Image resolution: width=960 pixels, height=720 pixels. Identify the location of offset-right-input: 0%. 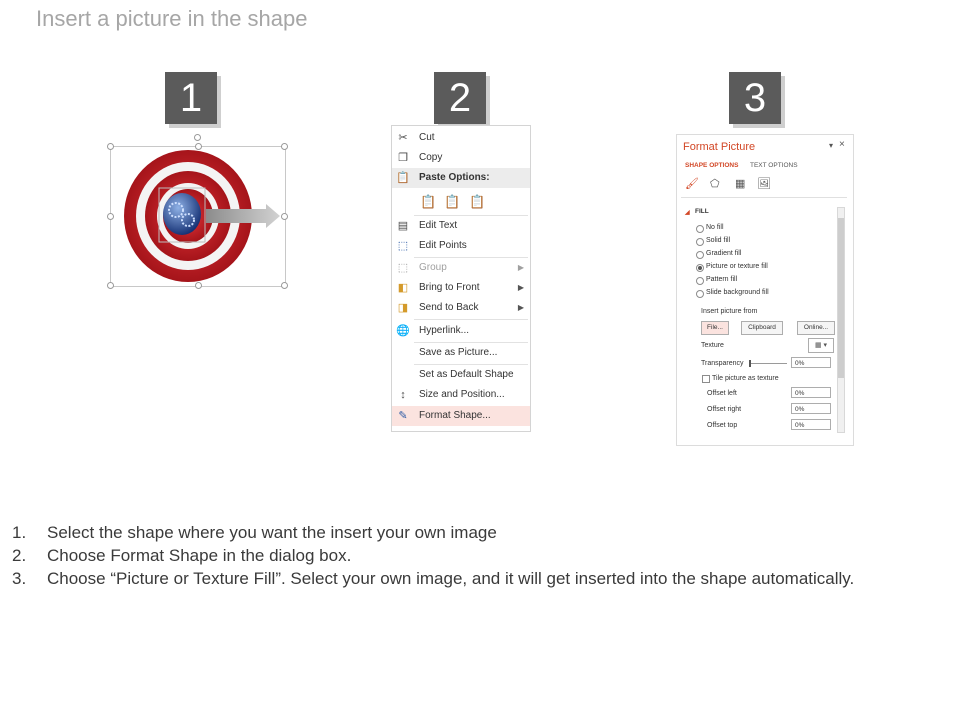
(811, 408).